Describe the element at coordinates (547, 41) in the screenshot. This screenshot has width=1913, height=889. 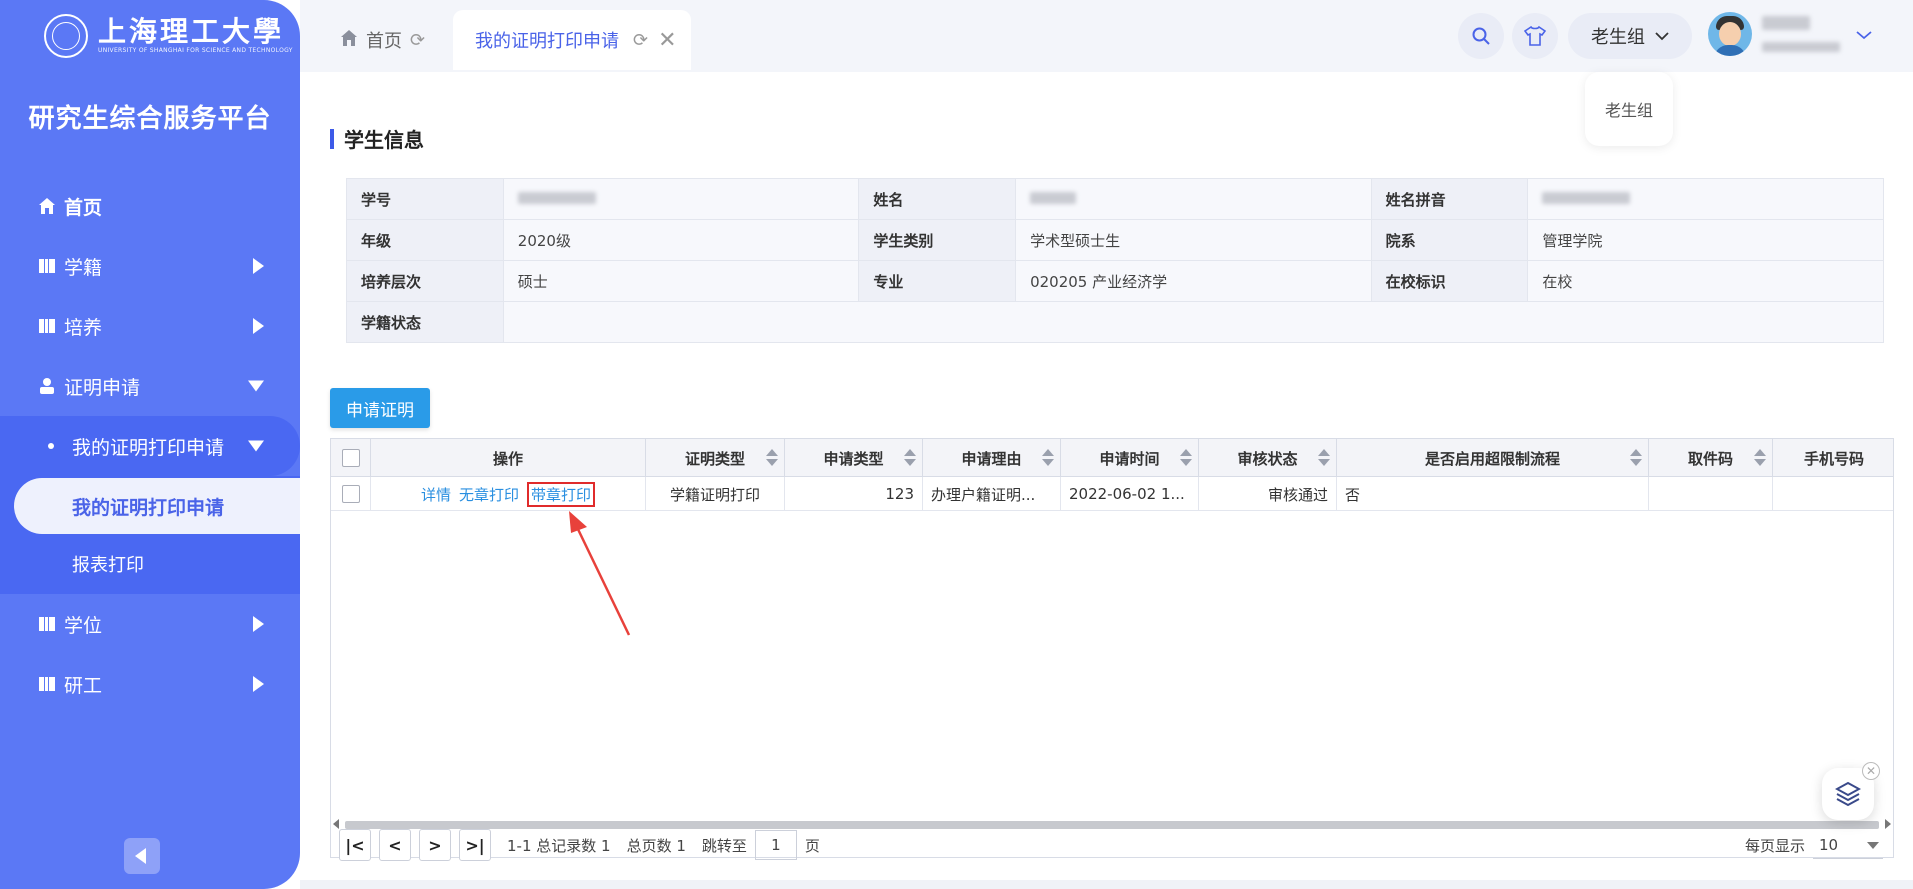
I see `tab-active-label: 我的证明打印申请` at that location.